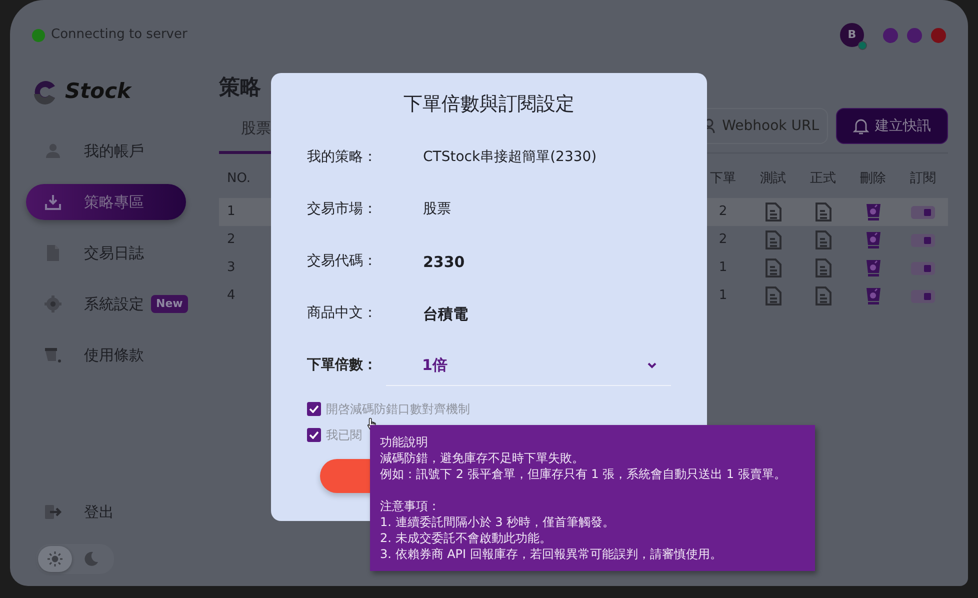 Image resolution: width=978 pixels, height=598 pixels. What do you see at coordinates (551, 554) in the screenshot?
I see `tooltip-text: 3. 依賴券商 API 回報庫存，若回報異常可能誤判，請審慎使用。` at bounding box center [551, 554].